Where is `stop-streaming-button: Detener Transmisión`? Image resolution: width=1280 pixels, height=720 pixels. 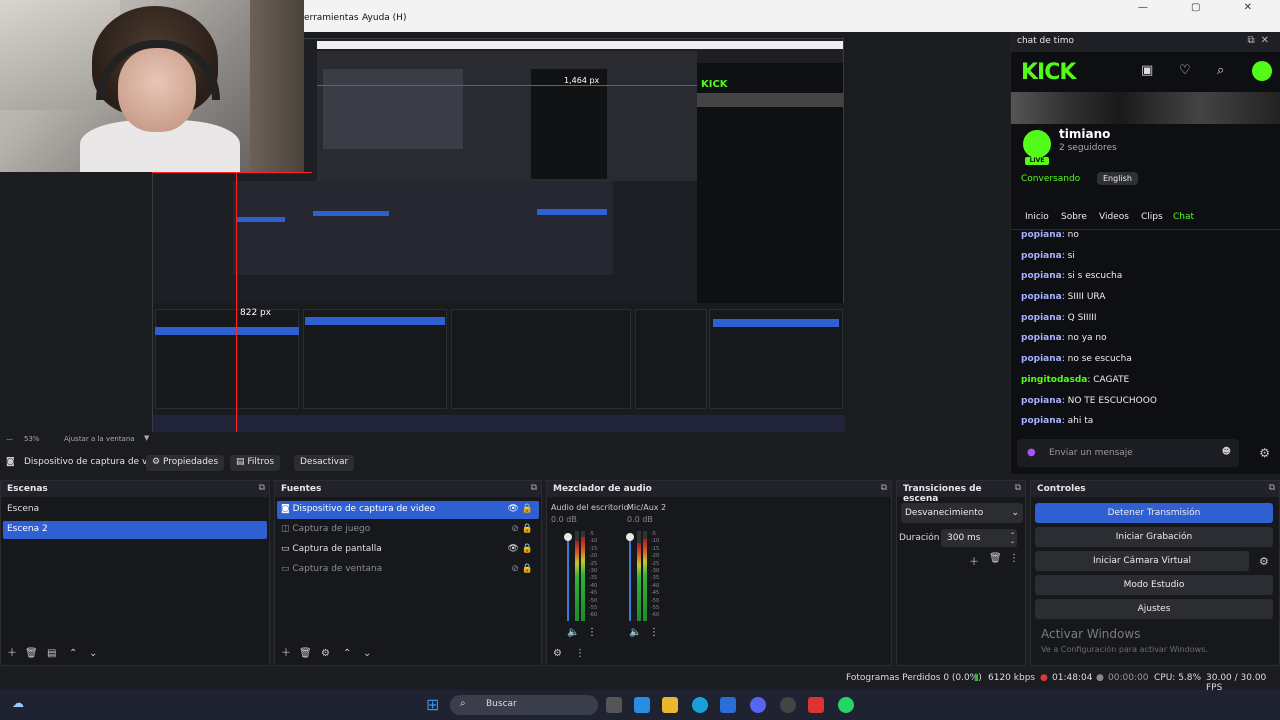 stop-streaming-button: Detener Transmisión is located at coordinates (1154, 513).